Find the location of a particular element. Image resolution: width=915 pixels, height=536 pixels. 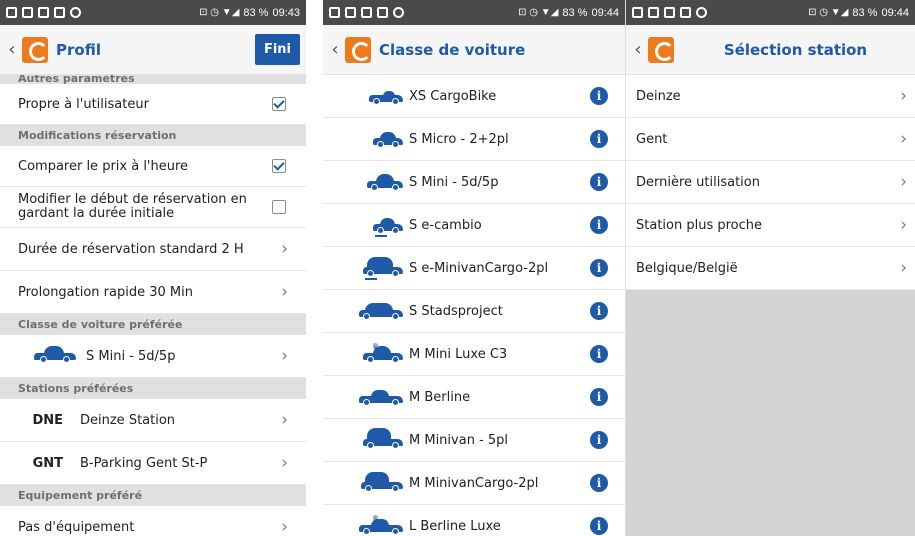

equipment-label: Pas d'équipement is located at coordinates (76, 527).